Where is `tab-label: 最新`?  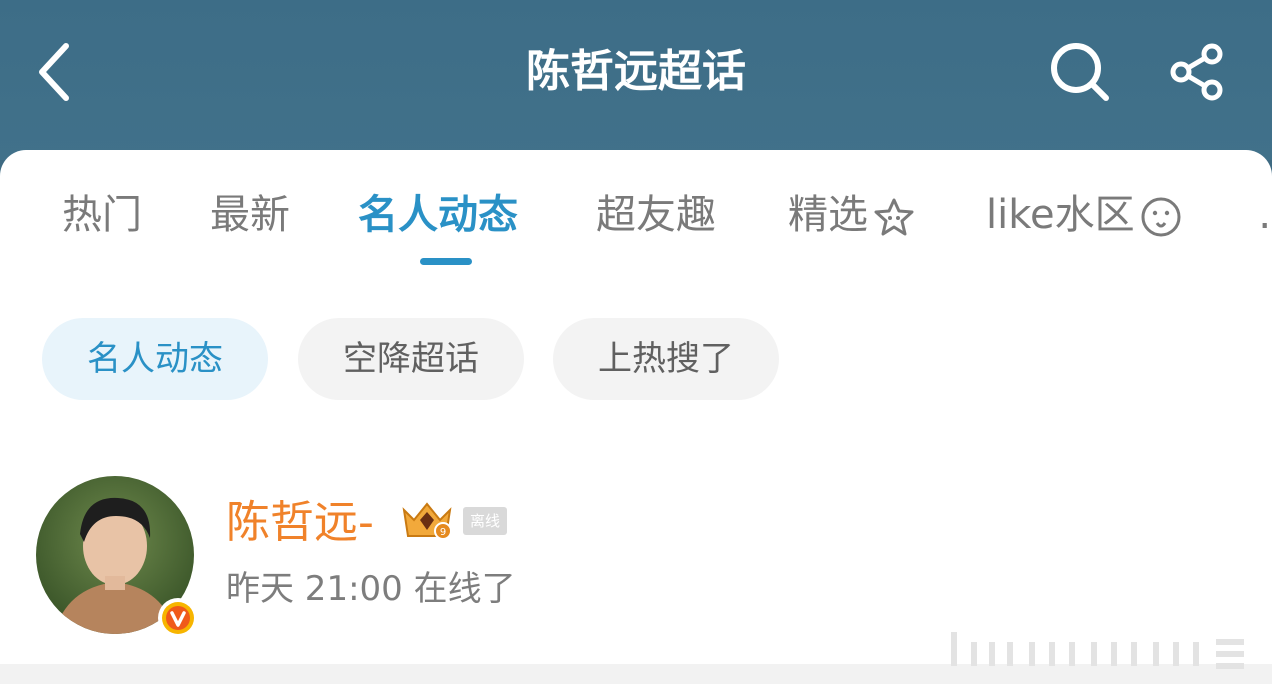
tab-label: 最新 is located at coordinates (250, 215).